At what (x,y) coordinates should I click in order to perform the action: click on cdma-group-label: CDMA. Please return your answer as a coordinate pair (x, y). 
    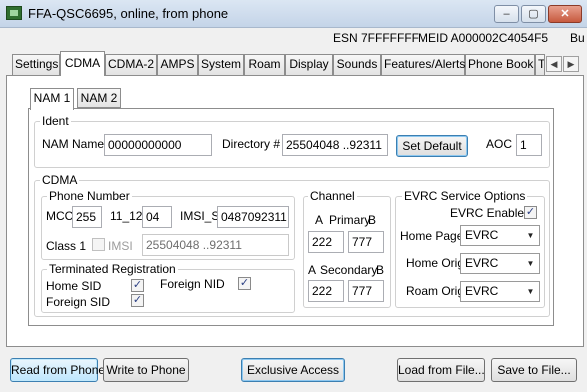
    Looking at the image, I should click on (60, 180).